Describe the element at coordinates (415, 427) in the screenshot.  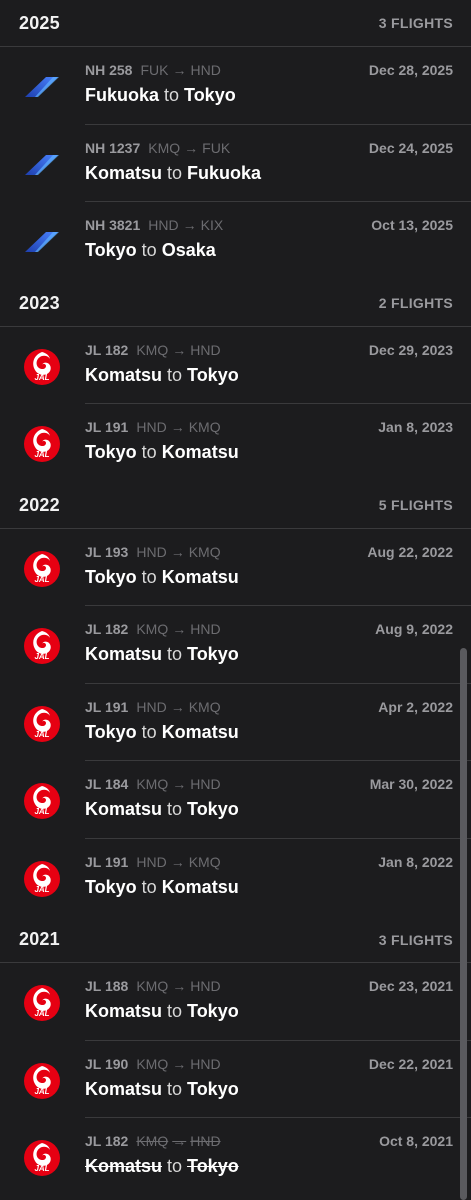
I see `flight-date: Jan 8, 2023` at that location.